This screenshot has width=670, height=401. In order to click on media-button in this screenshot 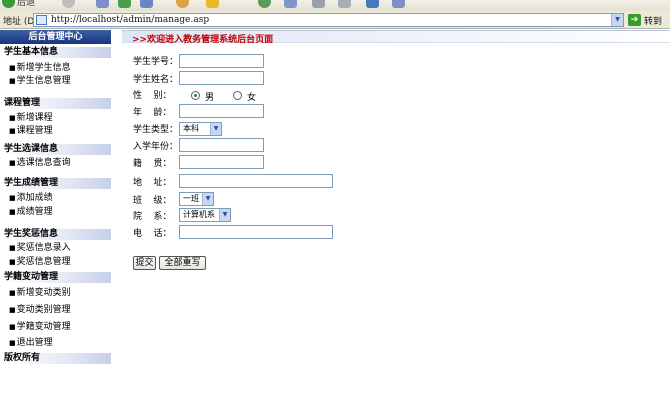, I will do `click(264, 4)`.